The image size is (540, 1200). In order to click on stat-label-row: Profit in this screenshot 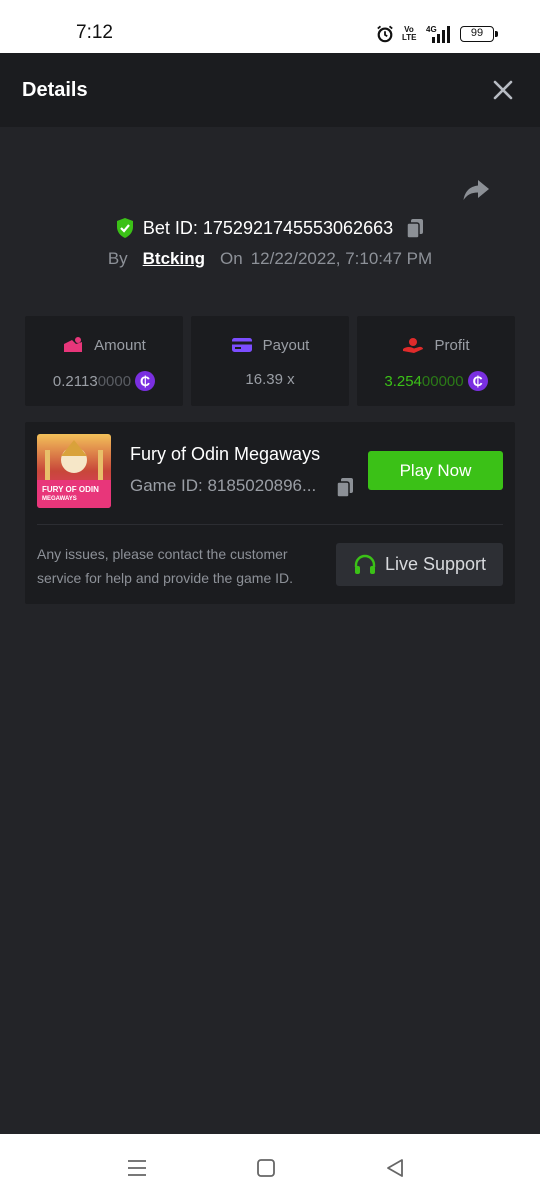, I will do `click(436, 345)`.